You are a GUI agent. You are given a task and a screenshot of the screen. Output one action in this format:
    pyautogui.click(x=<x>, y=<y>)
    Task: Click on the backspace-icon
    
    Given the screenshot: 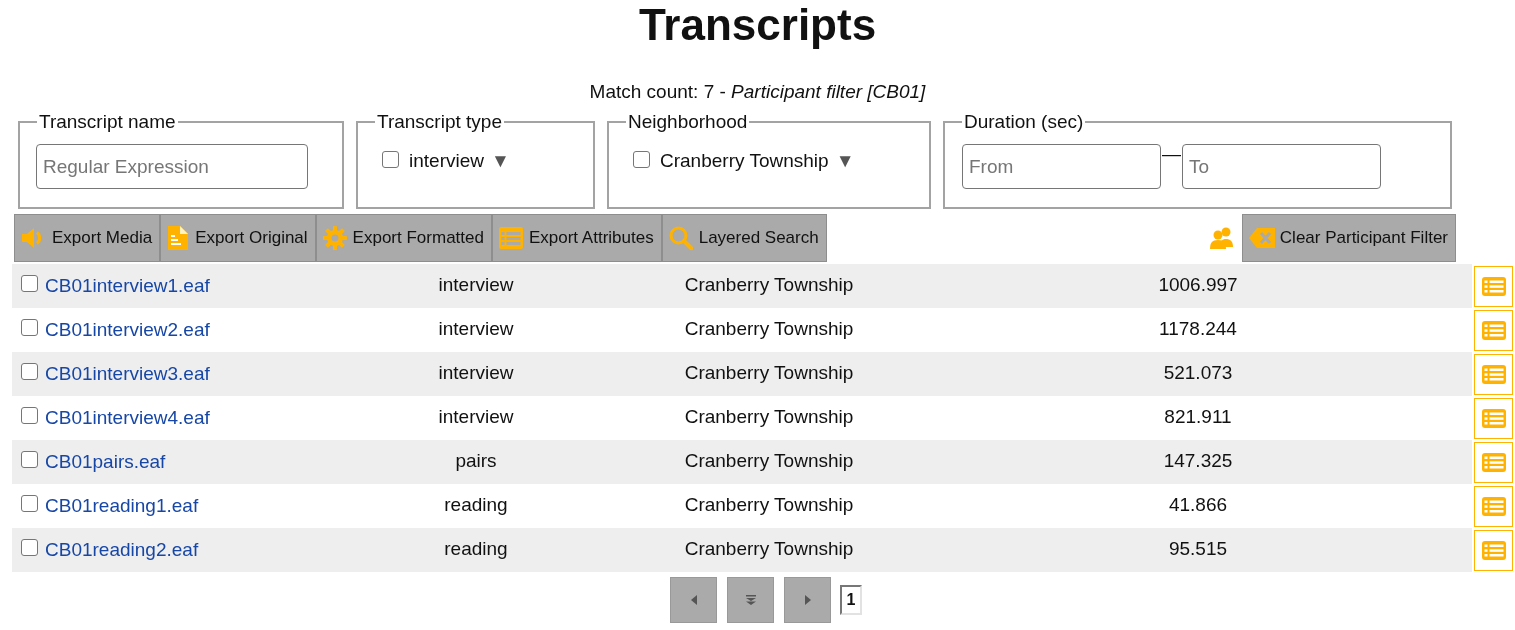 What is the action you would take?
    pyautogui.click(x=1261, y=238)
    